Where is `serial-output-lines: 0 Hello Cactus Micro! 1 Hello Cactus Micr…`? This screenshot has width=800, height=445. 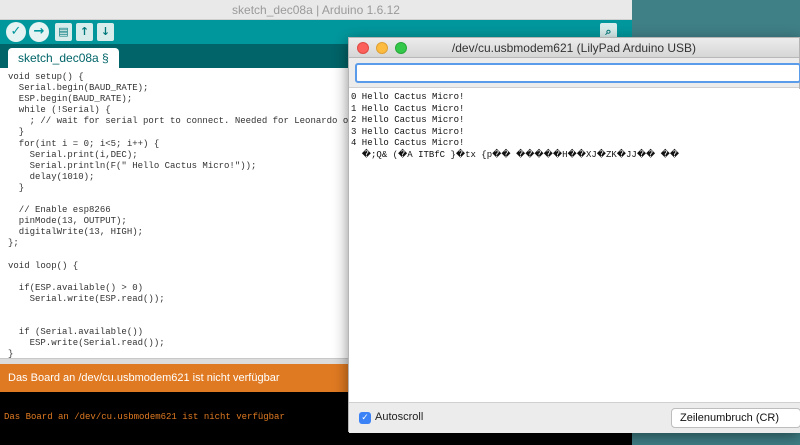 serial-output-lines: 0 Hello Cactus Micro! 1 Hello Cactus Micr… is located at coordinates (575, 126).